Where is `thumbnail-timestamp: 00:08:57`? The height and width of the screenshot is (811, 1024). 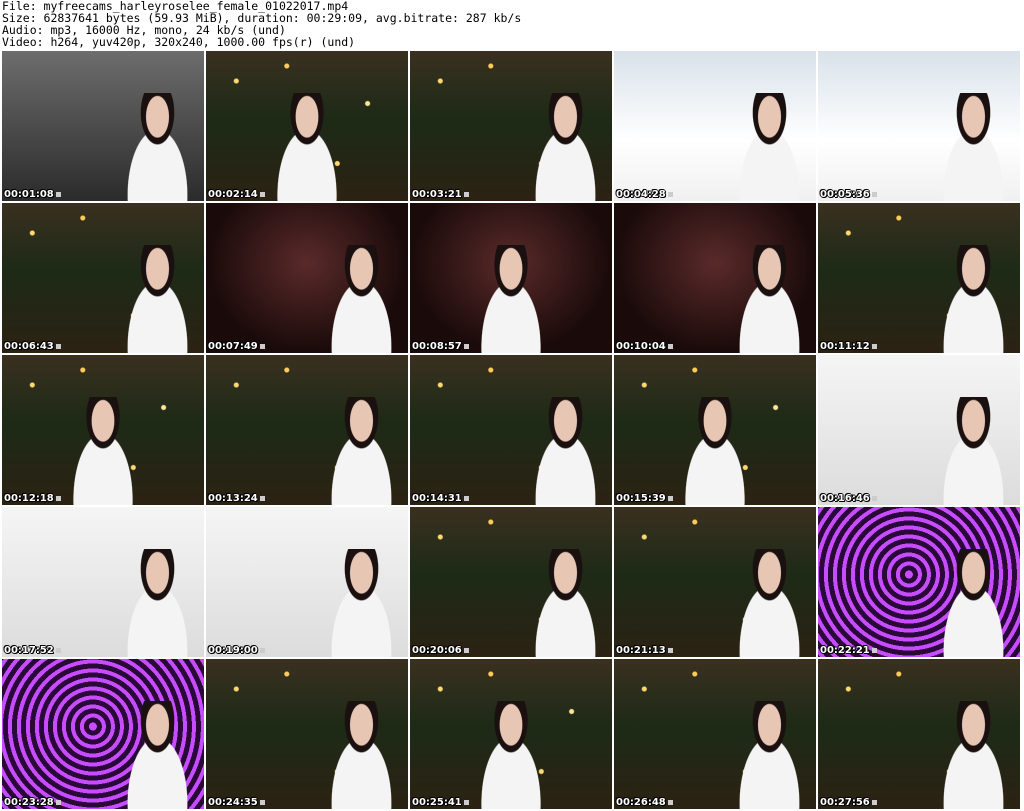
thumbnail-timestamp: 00:08:57 is located at coordinates (440, 346).